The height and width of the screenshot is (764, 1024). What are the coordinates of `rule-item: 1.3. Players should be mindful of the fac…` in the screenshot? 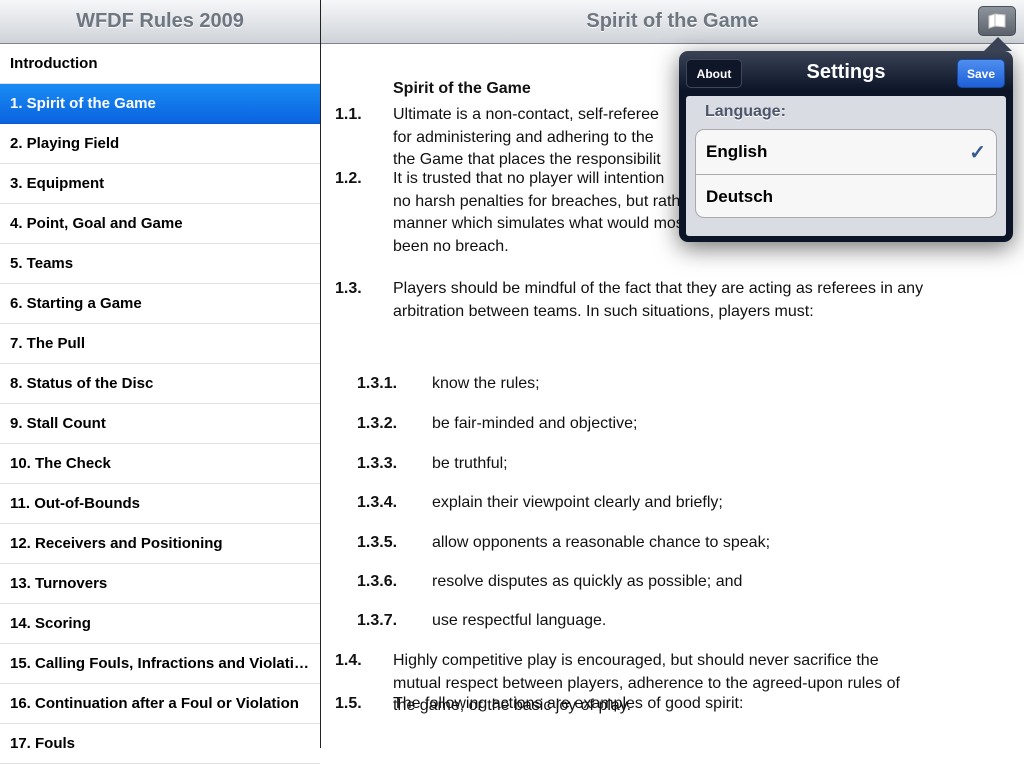 It's located at (654, 300).